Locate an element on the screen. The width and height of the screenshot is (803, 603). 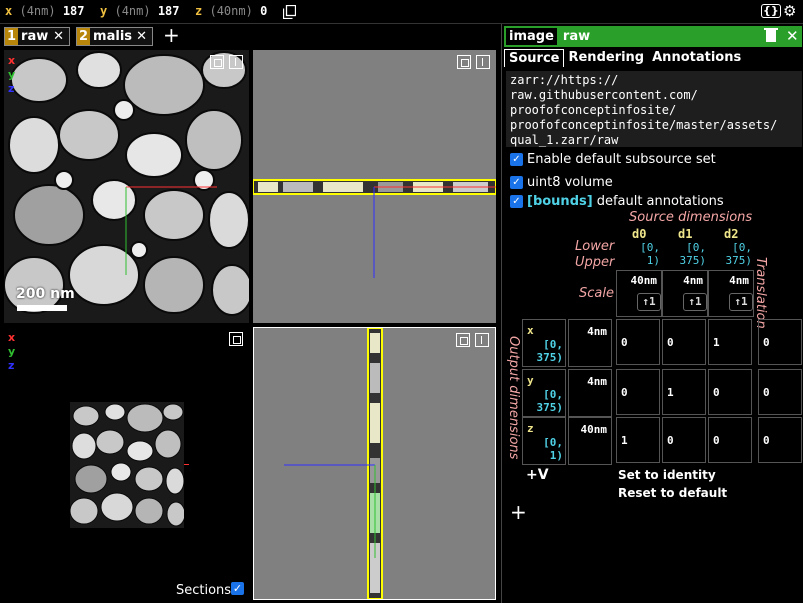
layer-number: 1 is located at coordinates (12, 36).